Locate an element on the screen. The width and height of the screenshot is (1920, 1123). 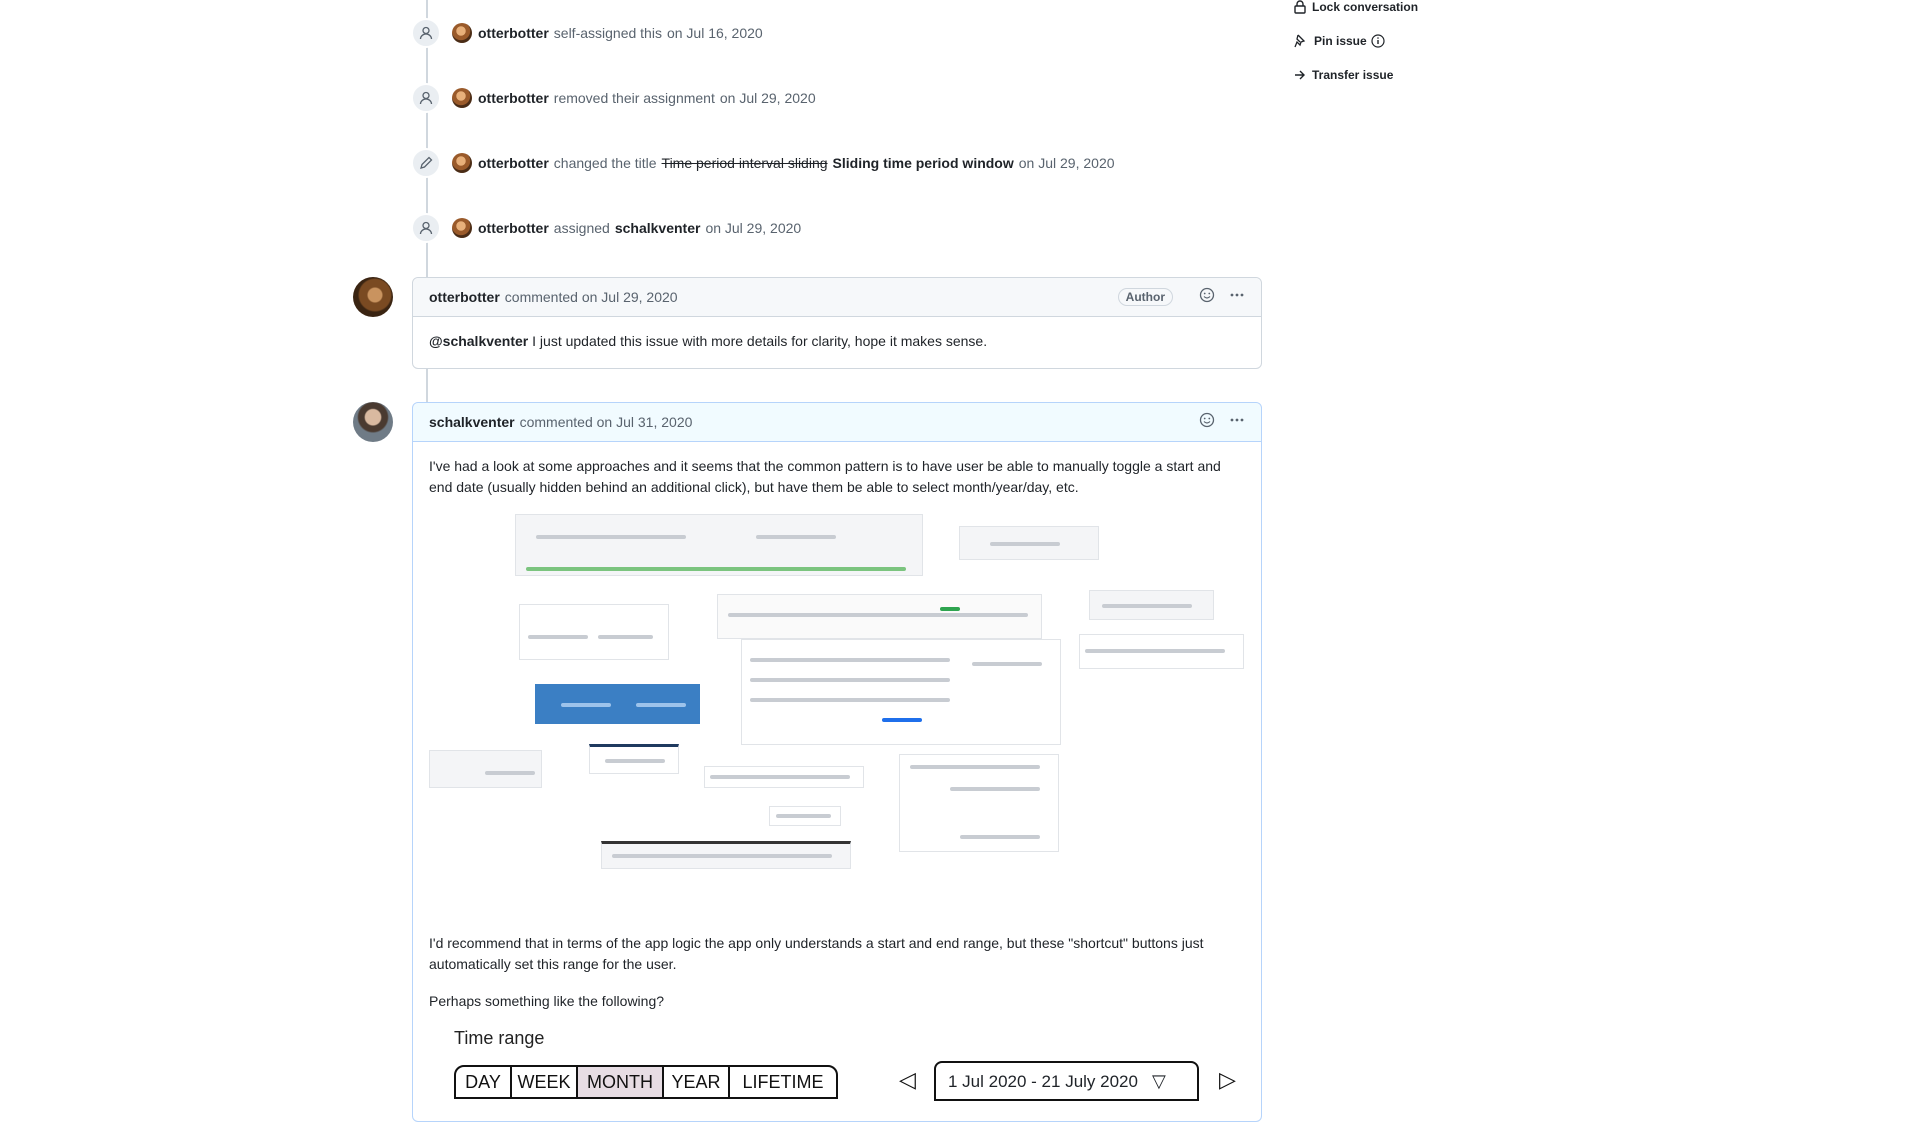
sketch-range-text: 1 Jul 2020 - 21 July 2020 is located at coordinates (1043, 1081).